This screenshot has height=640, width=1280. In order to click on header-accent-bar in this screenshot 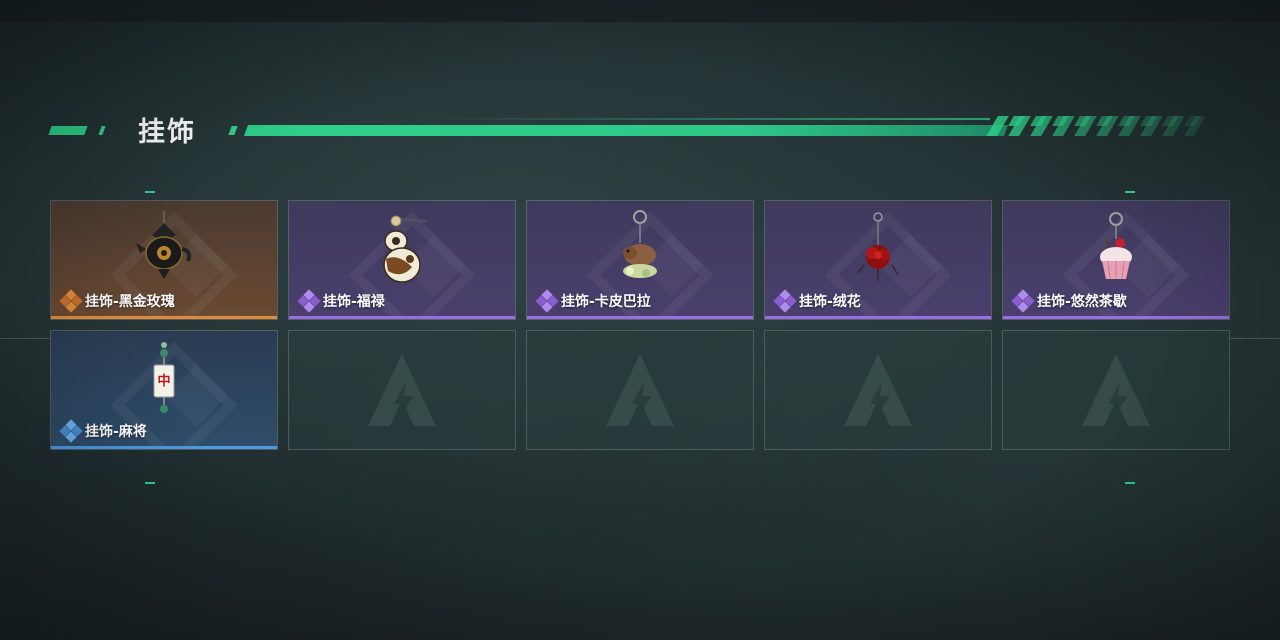, I will do `click(626, 130)`.